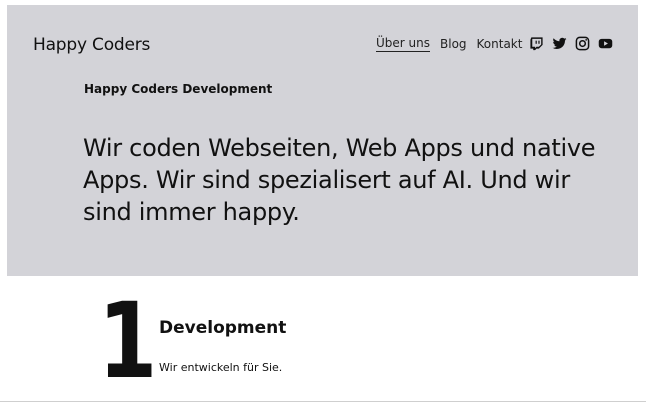  I want to click on instagram-icon, so click(582, 43).